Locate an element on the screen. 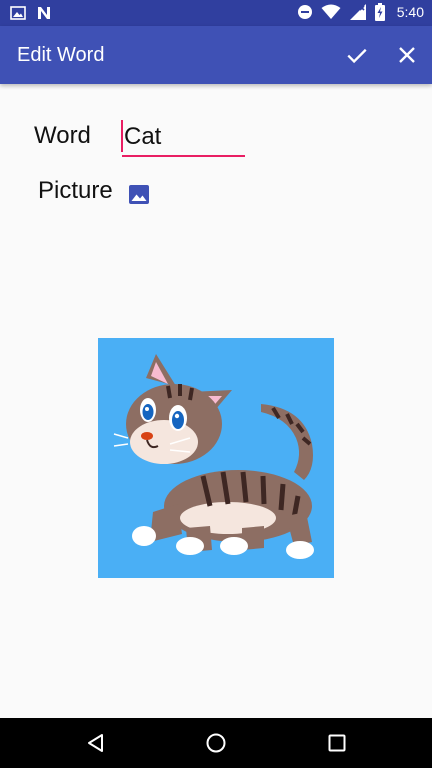 This screenshot has width=432, height=768. back-icon is located at coordinates (95, 743).